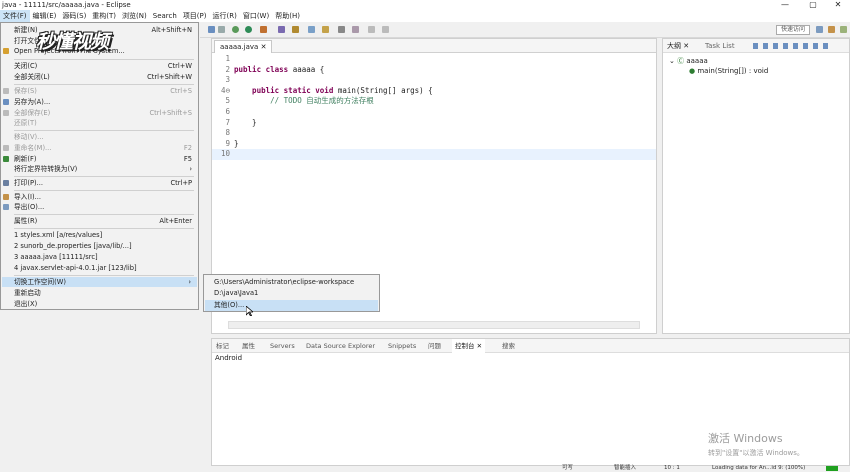 The height and width of the screenshot is (472, 850). I want to click on line-number: 5, so click(227, 101).